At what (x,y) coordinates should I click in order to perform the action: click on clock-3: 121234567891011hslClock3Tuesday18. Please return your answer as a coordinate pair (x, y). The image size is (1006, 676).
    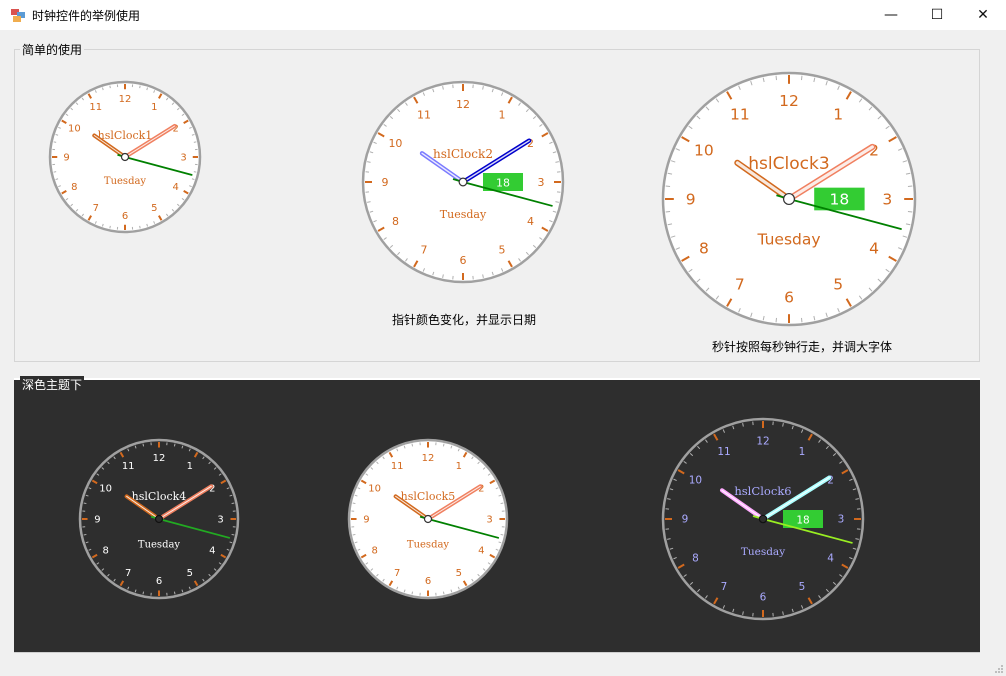
    Looking at the image, I should click on (789, 199).